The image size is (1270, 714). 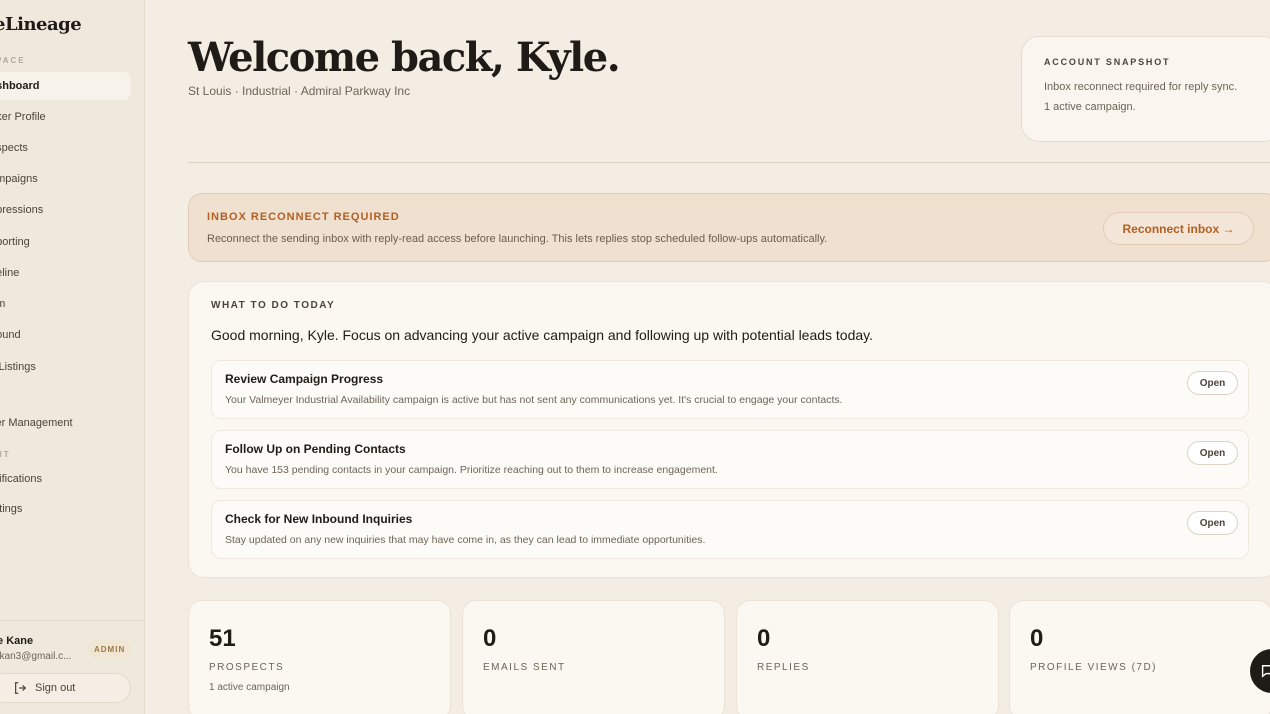 I want to click on sidebar-item-label: ppressions, so click(x=22, y=210).